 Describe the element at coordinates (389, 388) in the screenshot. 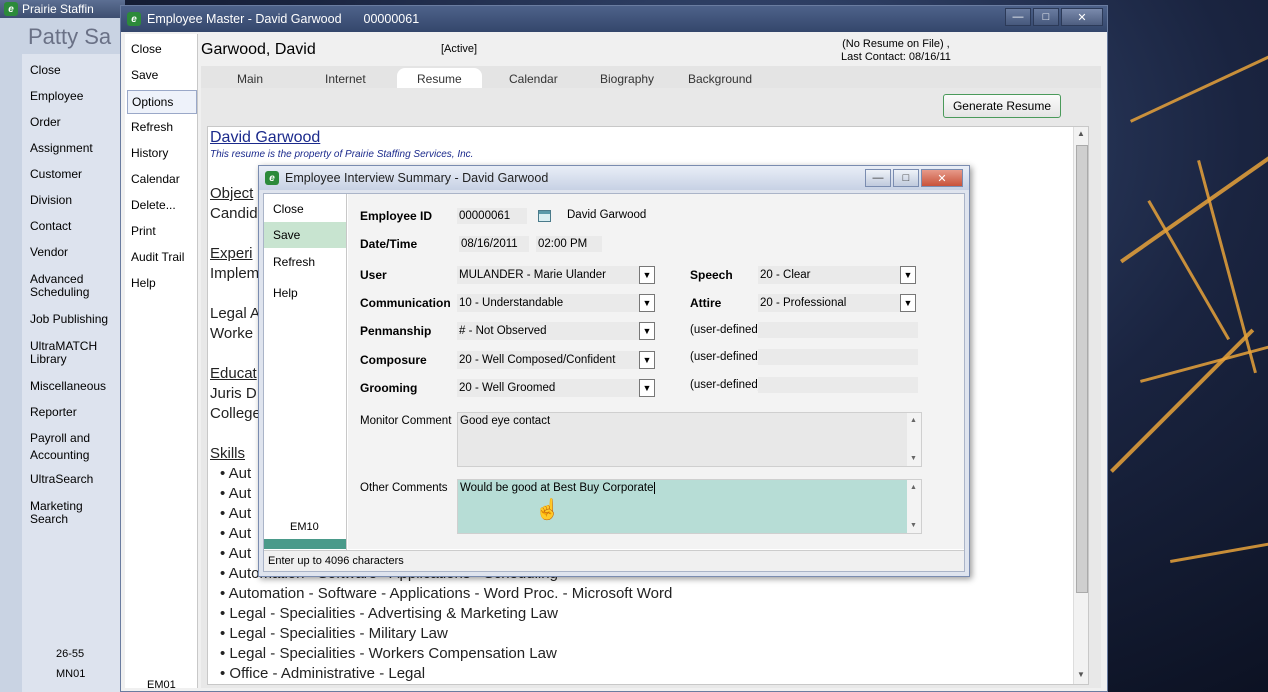

I see `grooming-label: Grooming` at that location.